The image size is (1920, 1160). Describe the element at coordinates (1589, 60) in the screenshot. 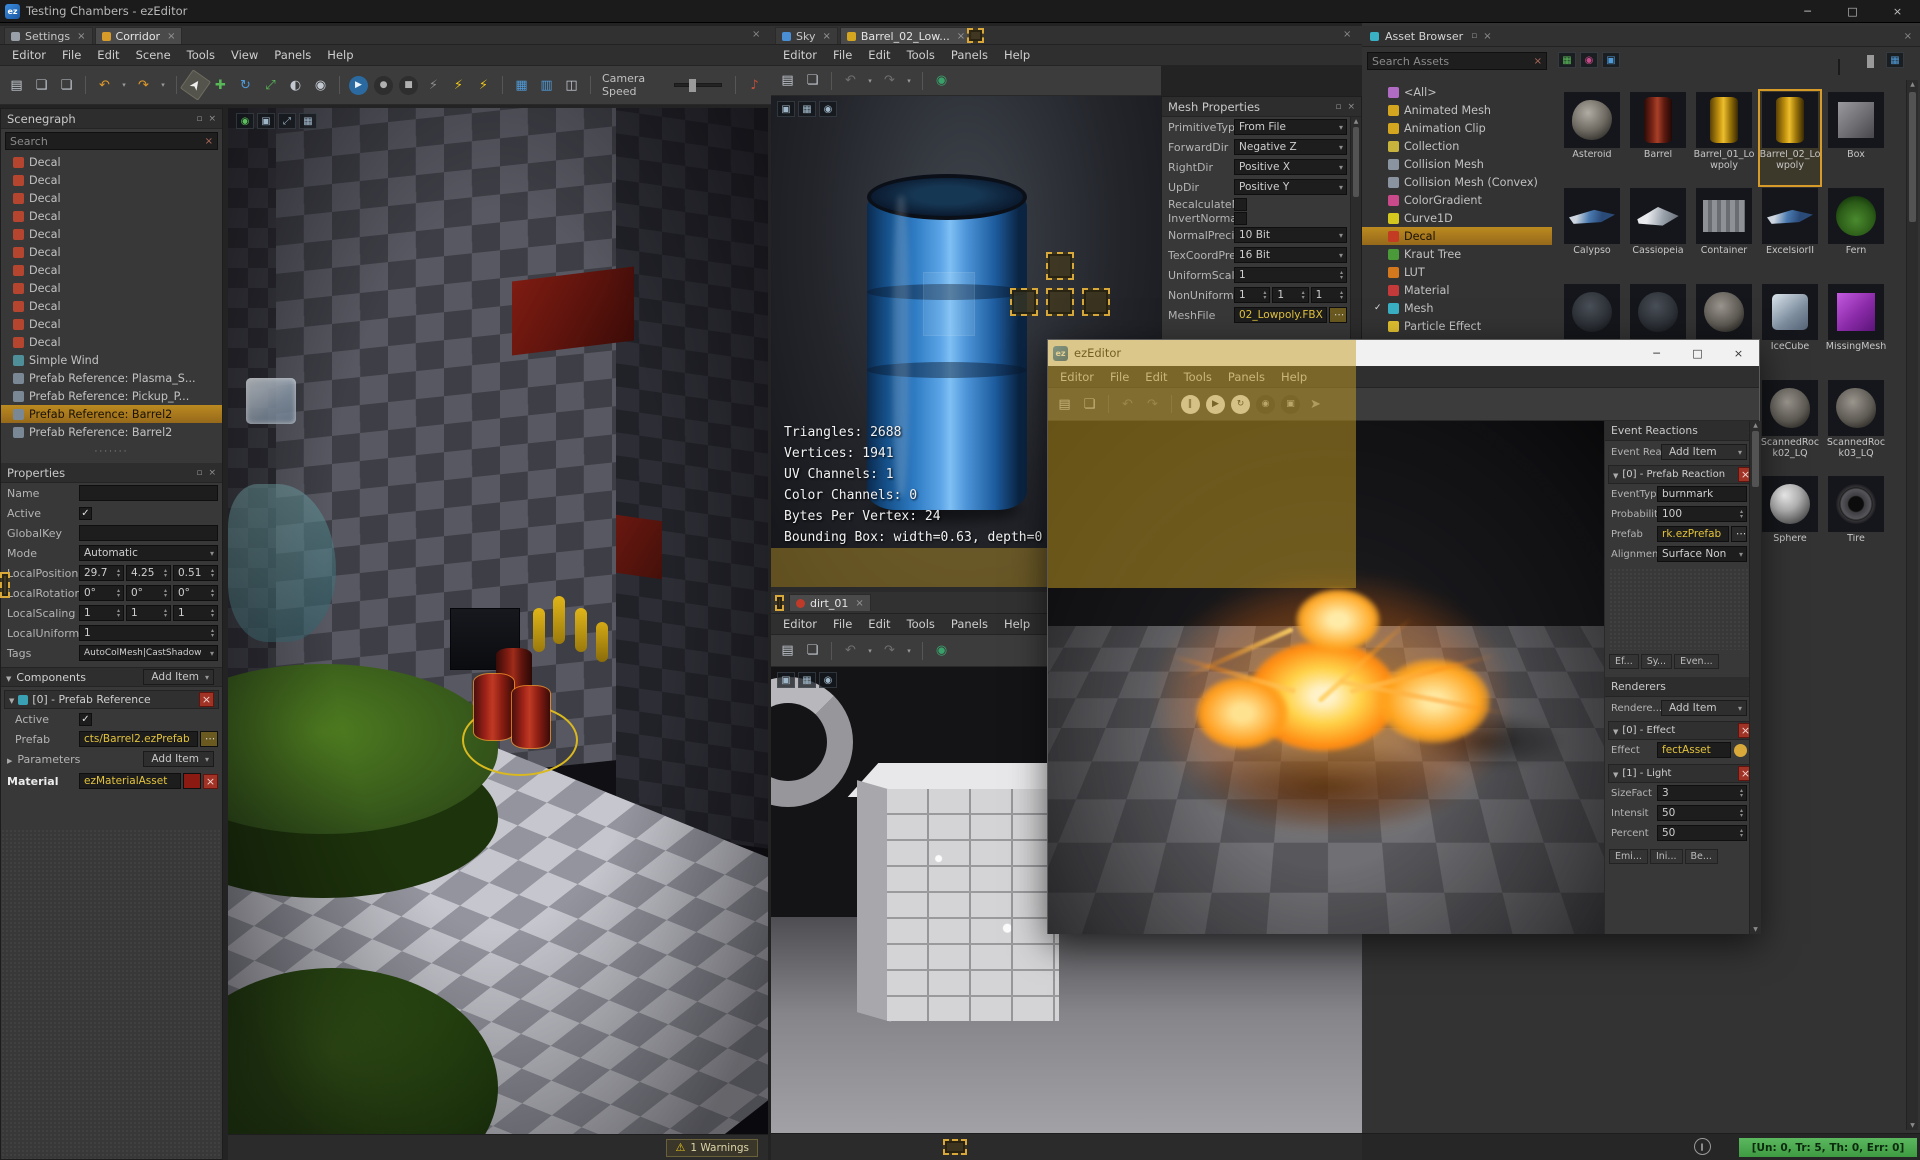

I see `filter-materials-icon` at that location.